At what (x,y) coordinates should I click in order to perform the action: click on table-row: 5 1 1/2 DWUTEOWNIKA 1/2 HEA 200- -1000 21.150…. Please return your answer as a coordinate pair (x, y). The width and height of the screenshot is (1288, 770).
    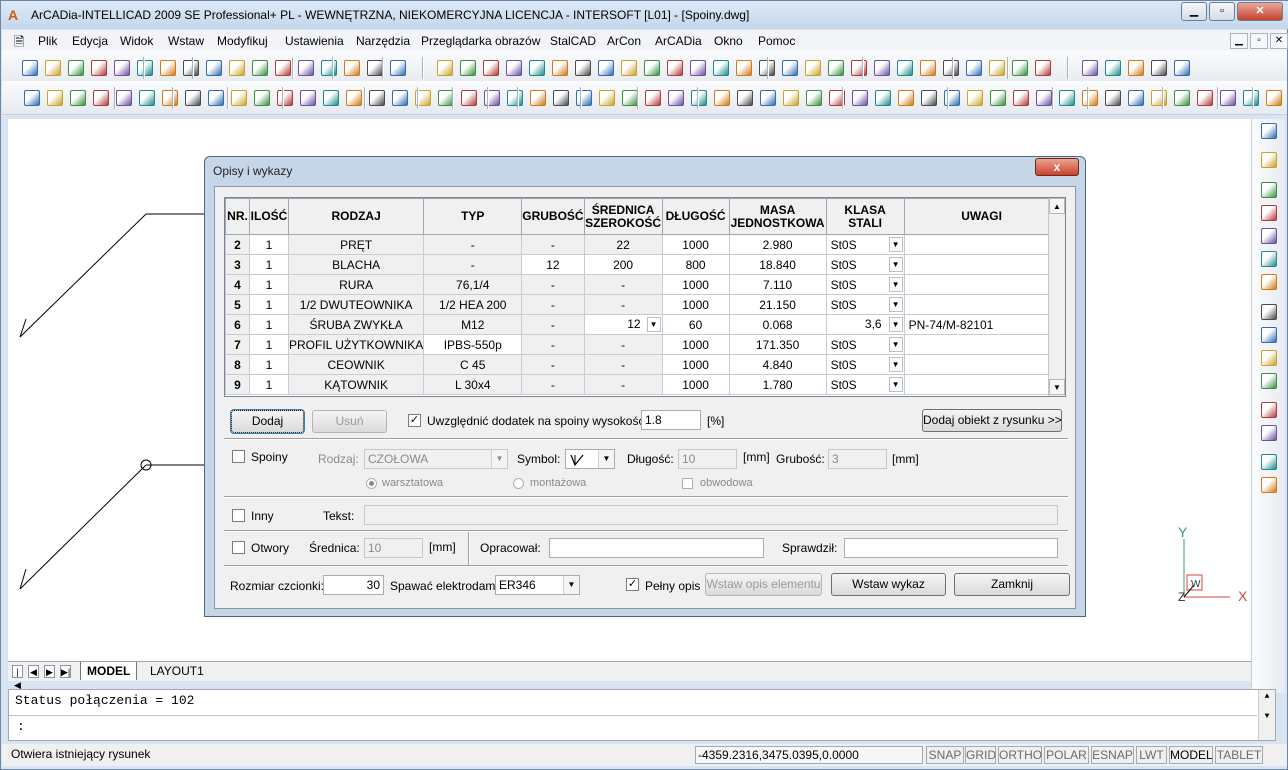
    Looking at the image, I should click on (642, 304).